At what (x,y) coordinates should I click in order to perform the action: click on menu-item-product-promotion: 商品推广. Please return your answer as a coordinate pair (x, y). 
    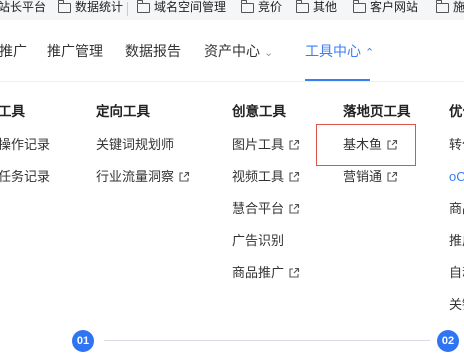
    Looking at the image, I should click on (266, 273).